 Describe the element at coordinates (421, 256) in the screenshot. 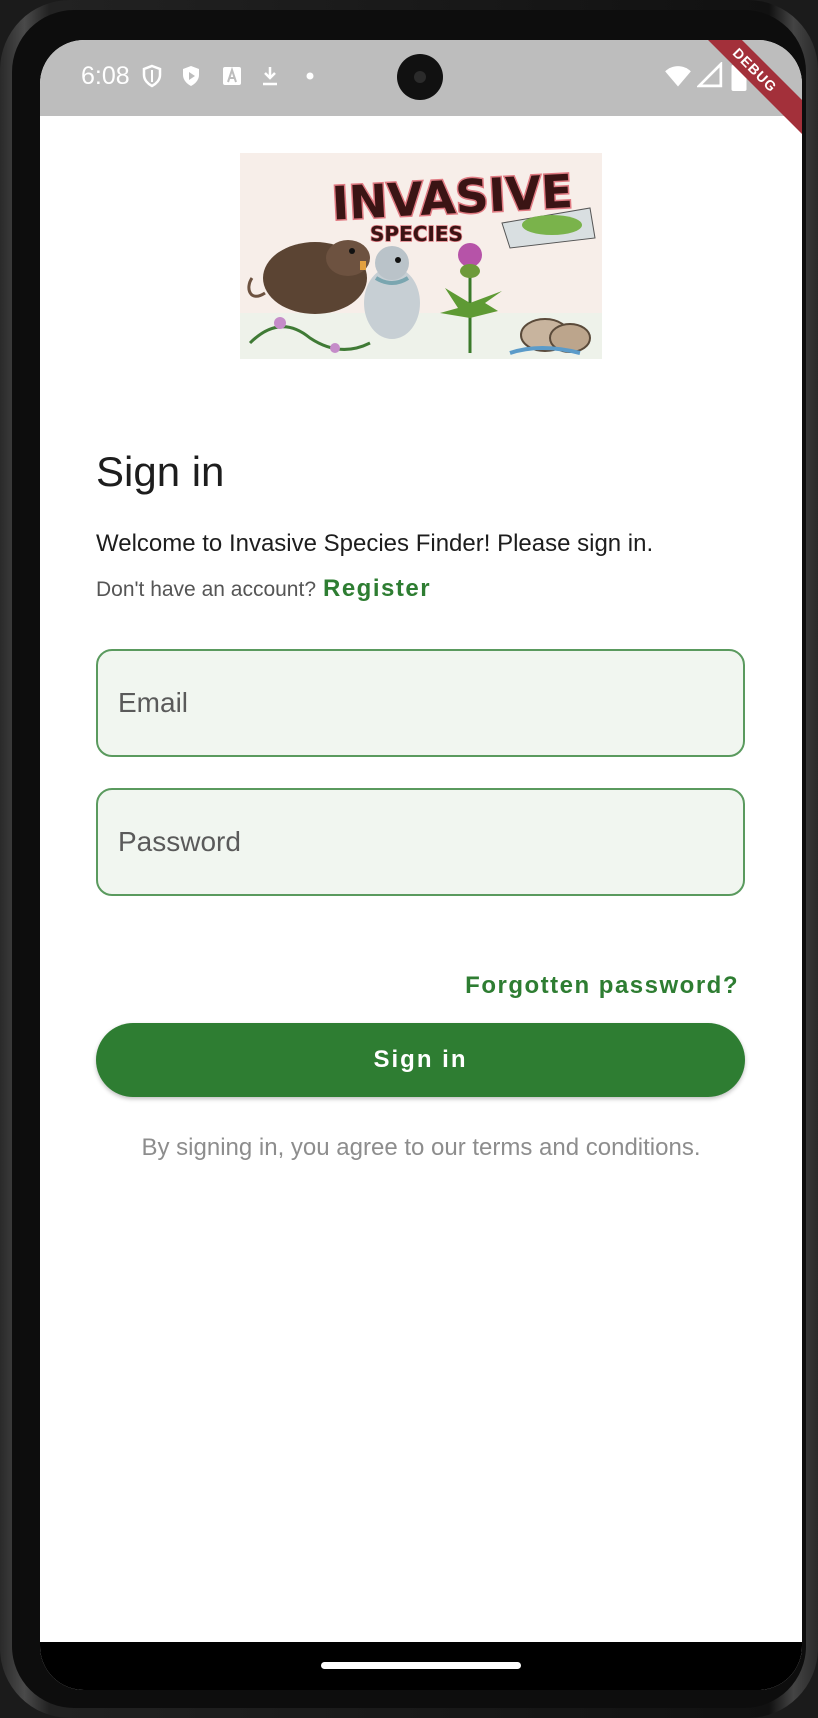

I see `invasive-species-logo: INVASIVE SPECIES` at that location.